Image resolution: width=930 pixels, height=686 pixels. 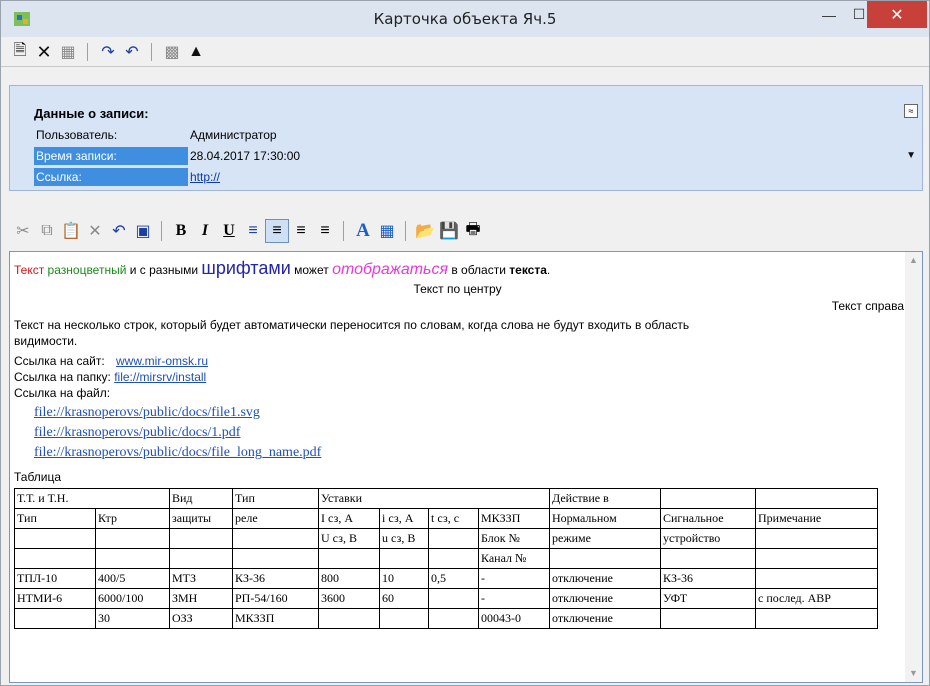 I want to click on align-left-icon: ≡, so click(x=277, y=230).